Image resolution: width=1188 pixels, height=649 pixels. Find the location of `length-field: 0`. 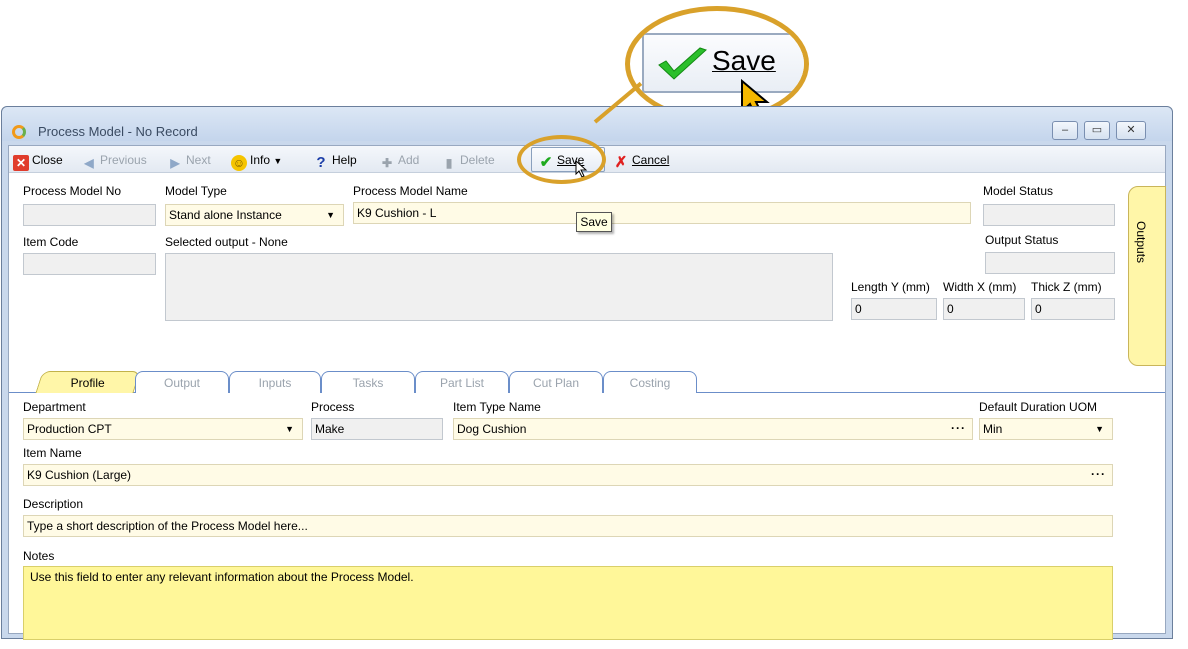

length-field: 0 is located at coordinates (894, 309).